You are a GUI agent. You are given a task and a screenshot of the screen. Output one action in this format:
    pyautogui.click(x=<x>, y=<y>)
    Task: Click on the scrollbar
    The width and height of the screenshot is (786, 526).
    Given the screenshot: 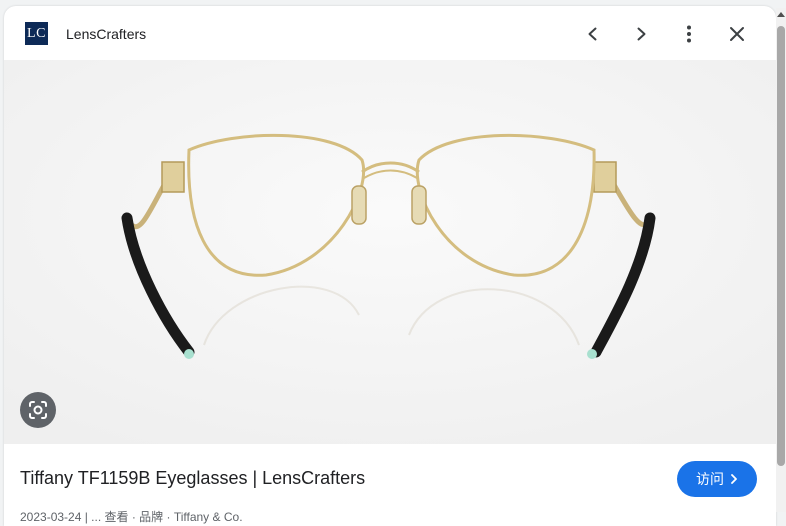 What is the action you would take?
    pyautogui.click(x=781, y=260)
    